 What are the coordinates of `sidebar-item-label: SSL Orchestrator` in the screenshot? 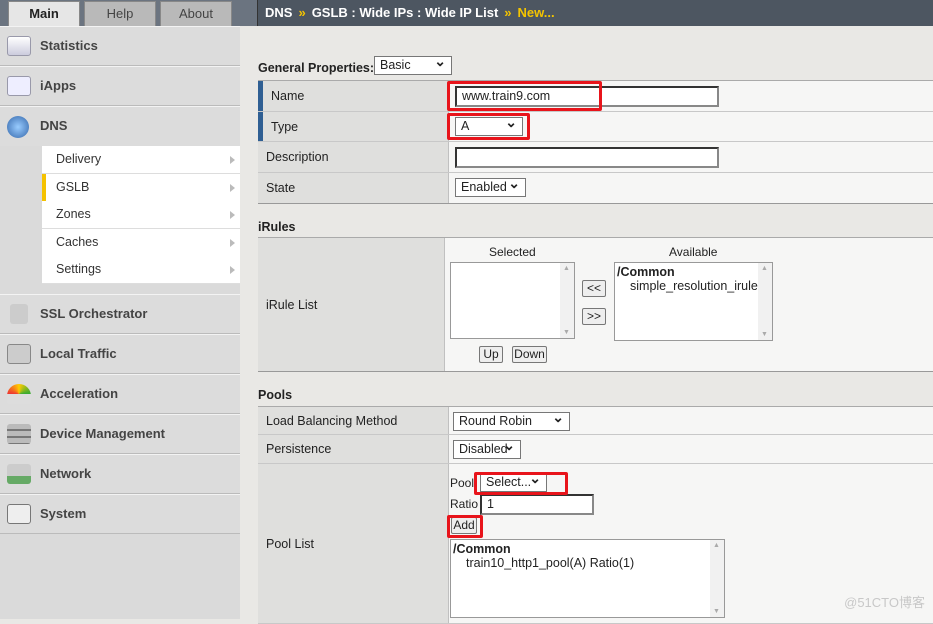 It's located at (94, 313).